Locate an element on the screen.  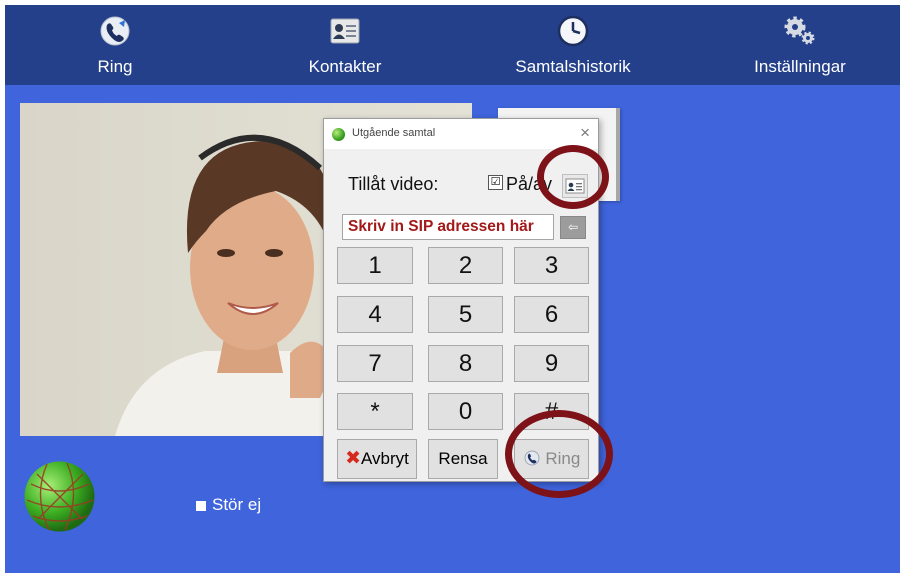
dialog-title-bar: Utgående samtal × is located at coordinates (461, 134).